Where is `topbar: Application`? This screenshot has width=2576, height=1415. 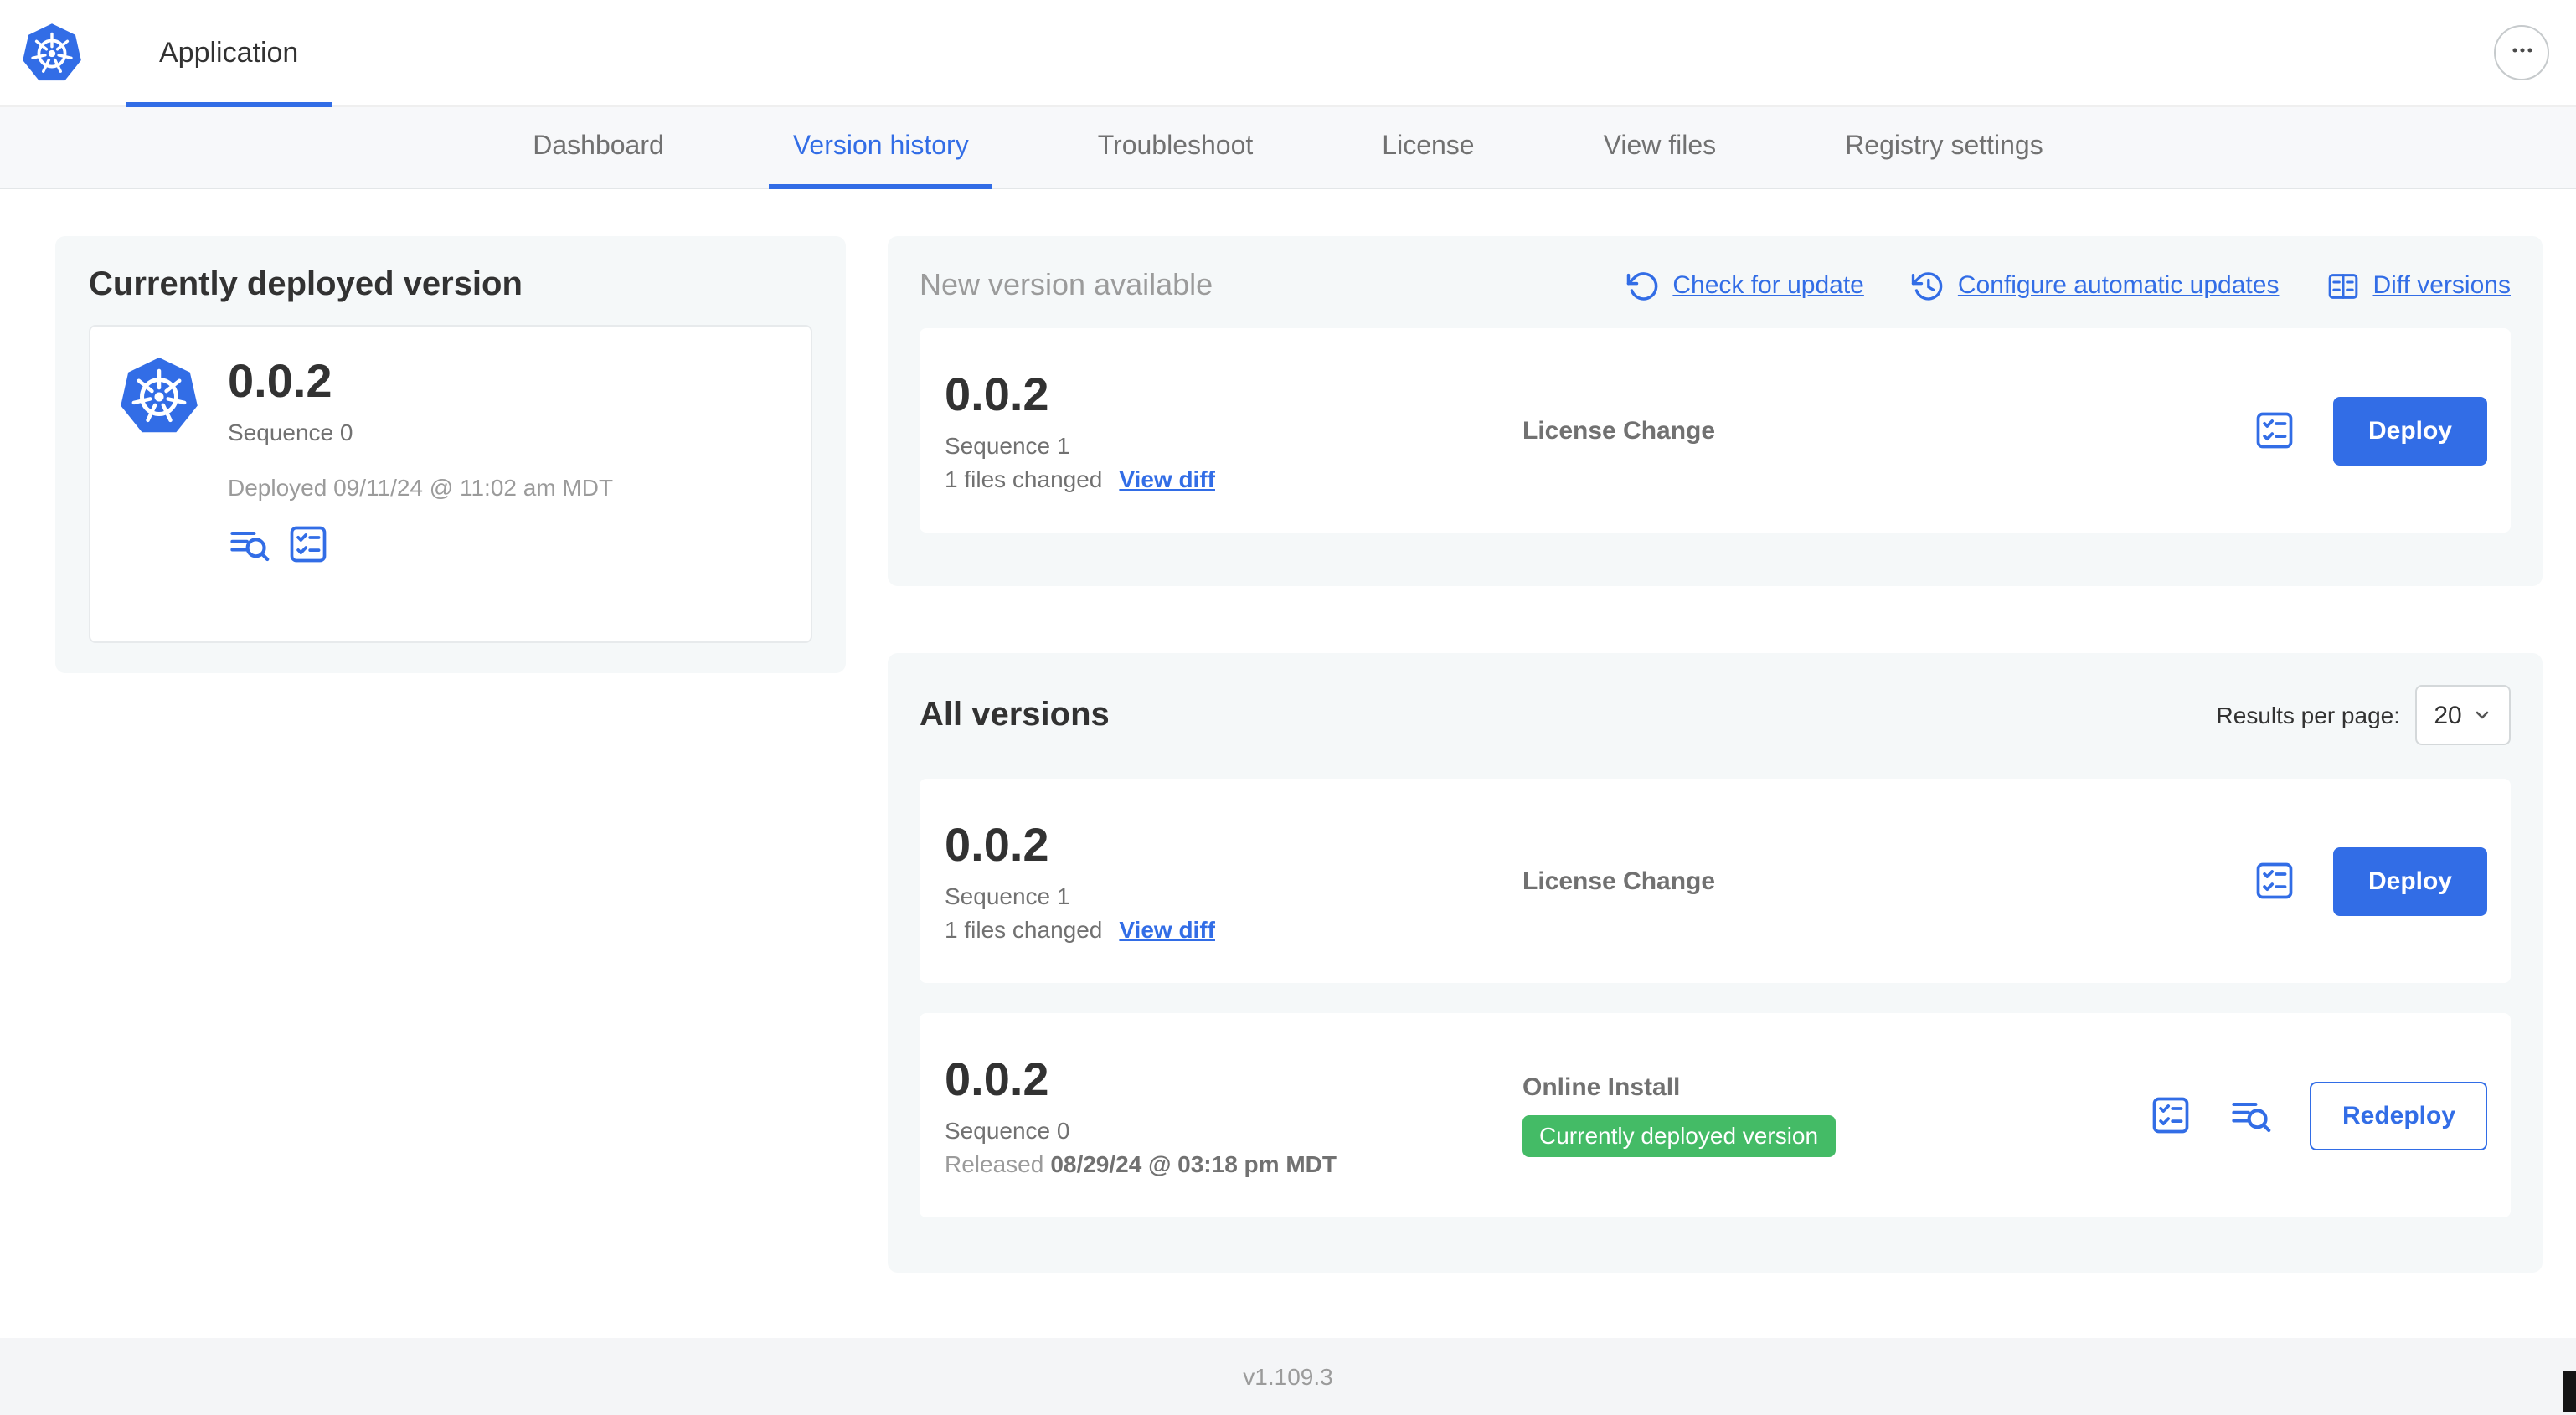 topbar: Application is located at coordinates (1288, 53).